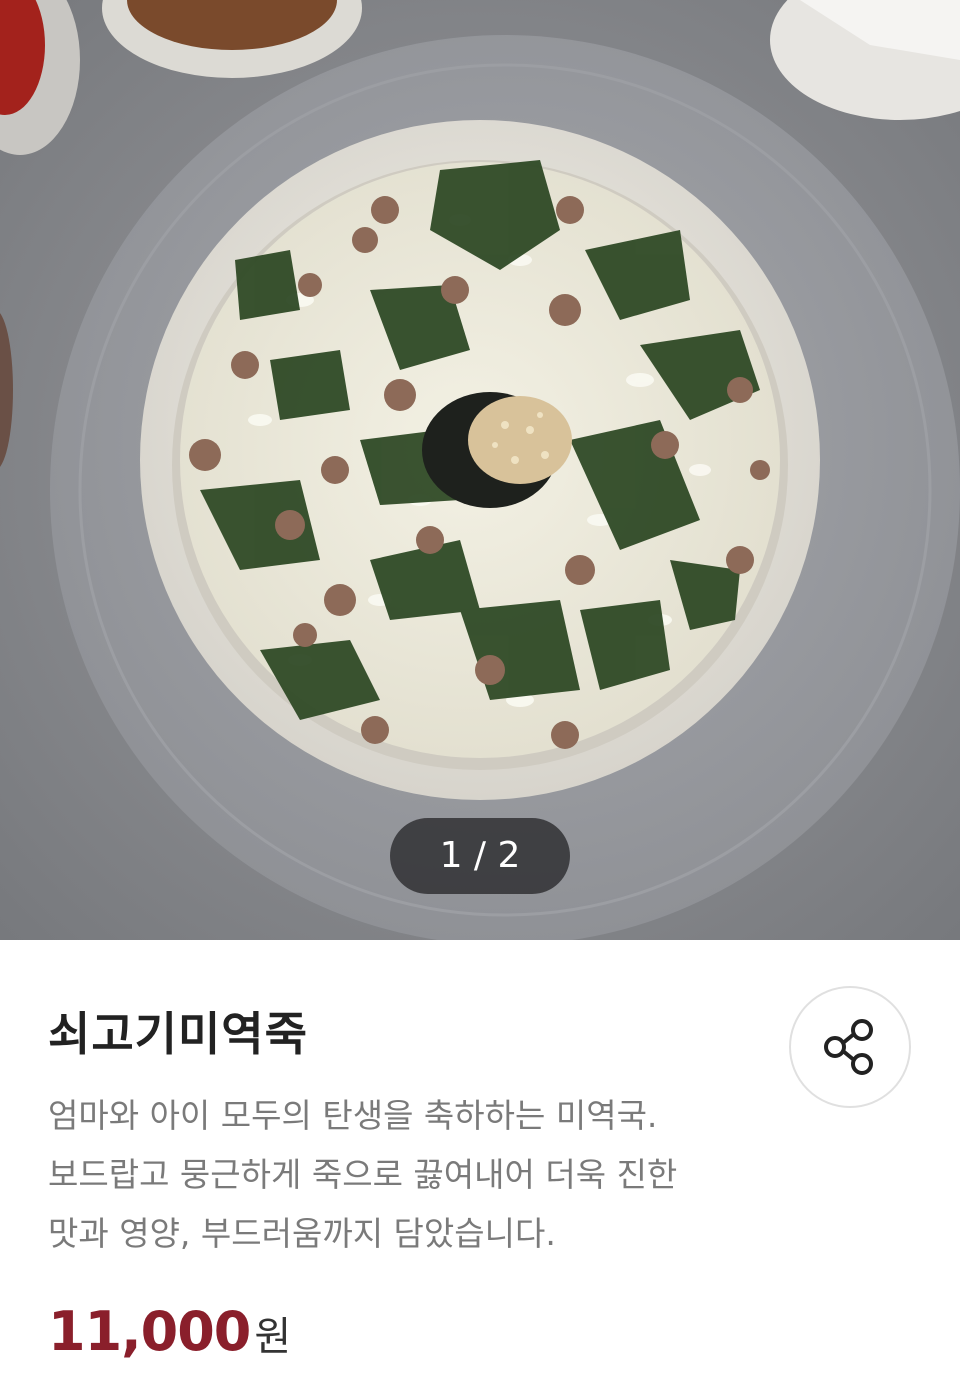 This screenshot has width=960, height=1379. What do you see at coordinates (178, 1034) in the screenshot?
I see `product-title: 쇠고기미역죽` at bounding box center [178, 1034].